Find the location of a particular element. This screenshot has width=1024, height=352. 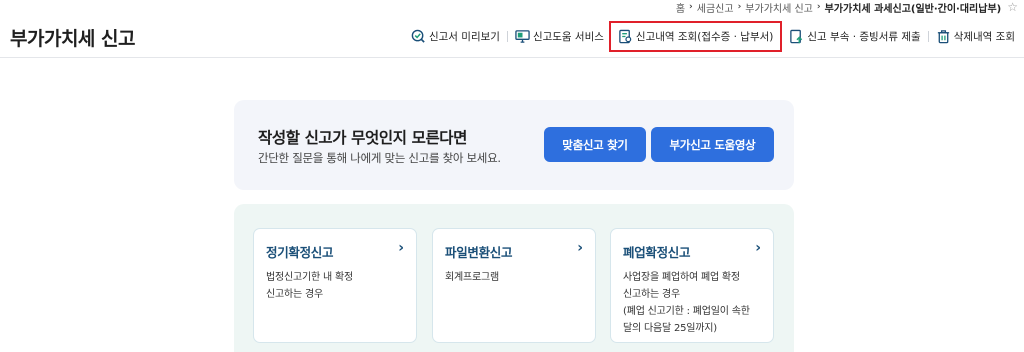

menu-item-attachment-submit: 신고 부속 · 증빙서류 제출 is located at coordinates (854, 36).